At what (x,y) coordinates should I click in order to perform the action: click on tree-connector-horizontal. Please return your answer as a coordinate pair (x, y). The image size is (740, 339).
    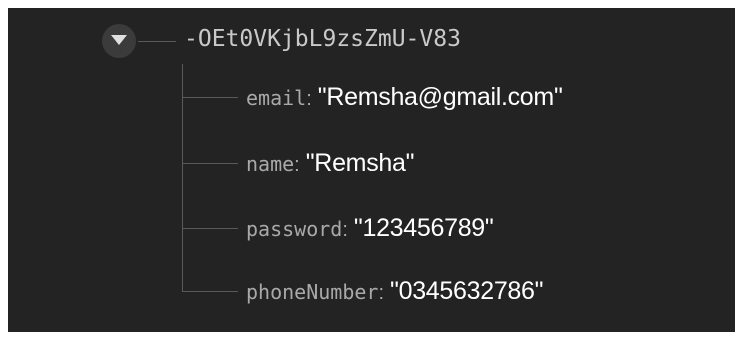
    Looking at the image, I should click on (157, 41).